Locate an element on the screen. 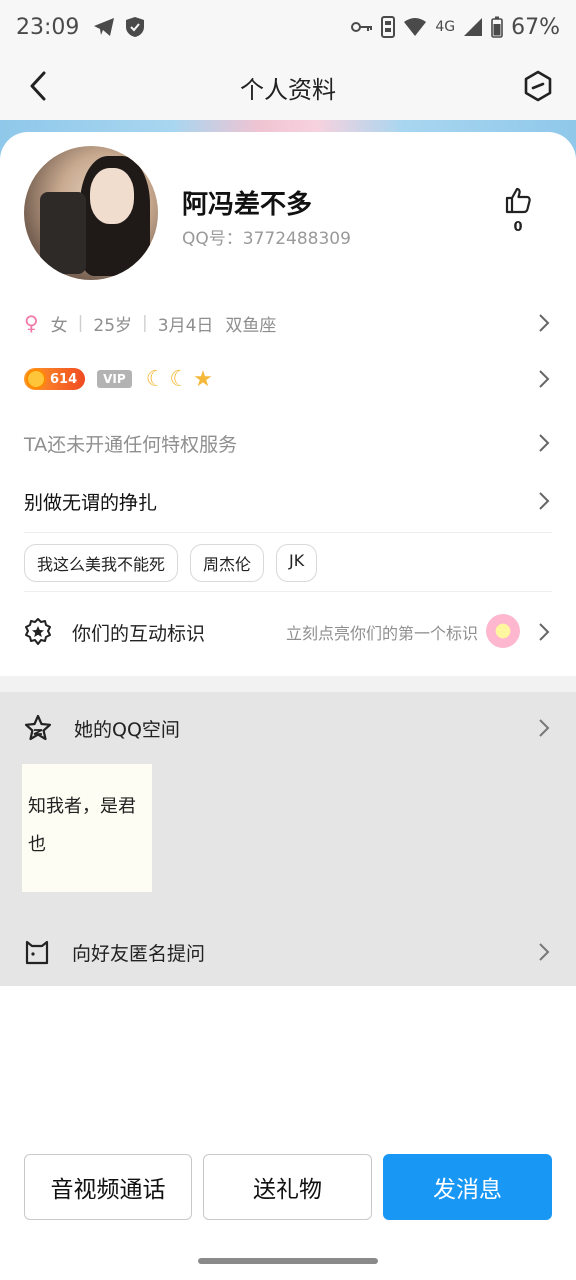 Image resolution: width=576 pixels, height=1280 pixels. qzone-label: 她的QQ空间 is located at coordinates (127, 729).